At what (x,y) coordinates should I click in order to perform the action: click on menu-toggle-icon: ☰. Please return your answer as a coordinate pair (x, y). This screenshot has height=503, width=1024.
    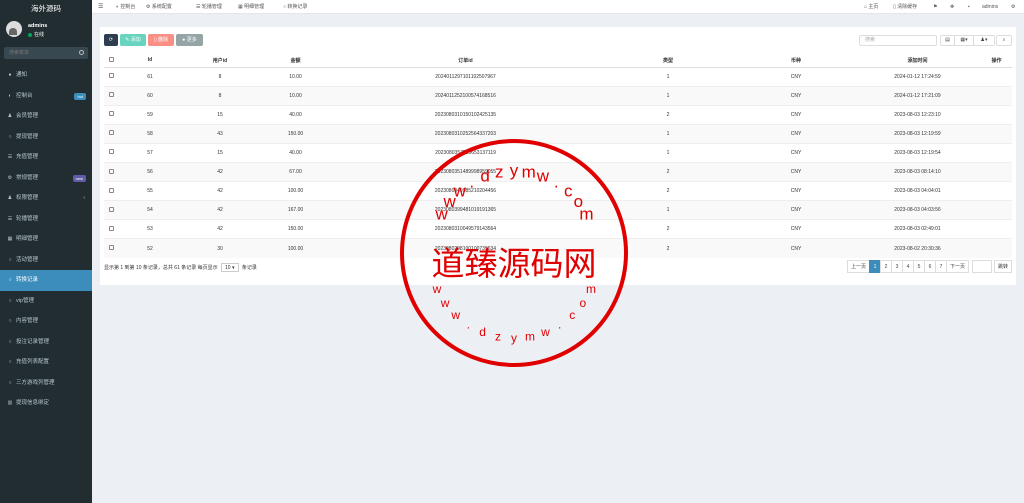
    Looking at the image, I should click on (100, 7).